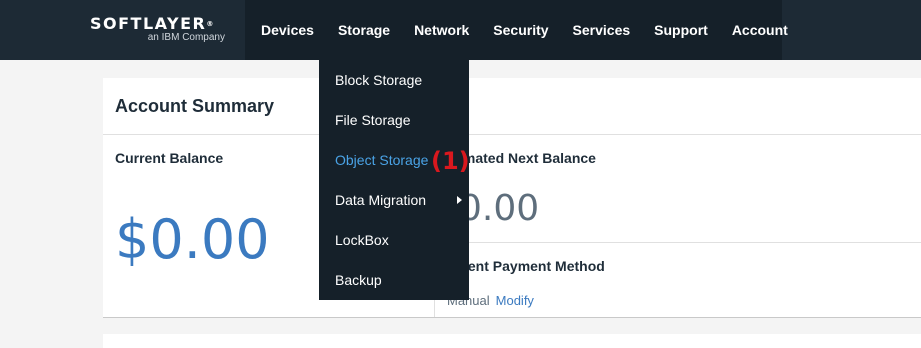  I want to click on nav-network: Network, so click(441, 30).